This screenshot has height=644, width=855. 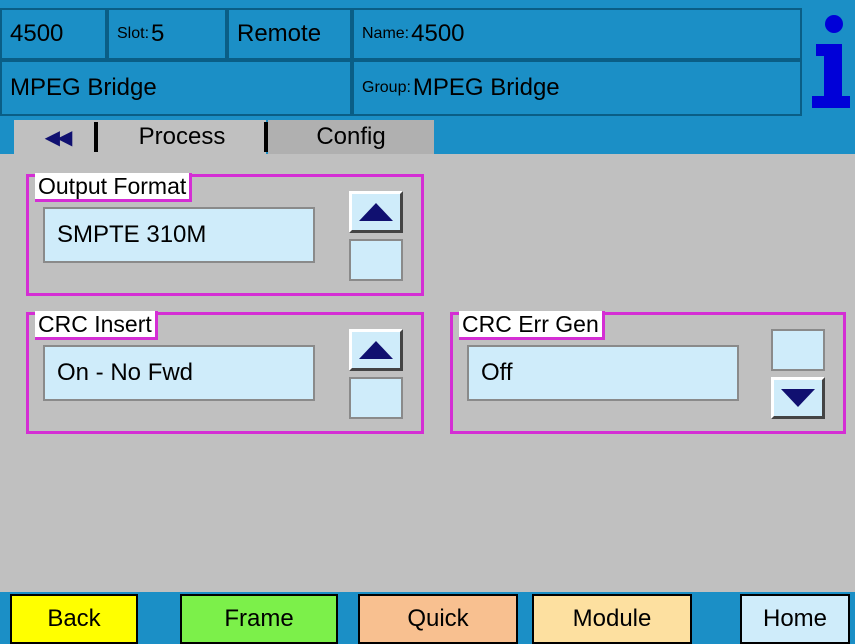 I want to click on double-left-arrow-icon: ◀◀, so click(x=58, y=137).